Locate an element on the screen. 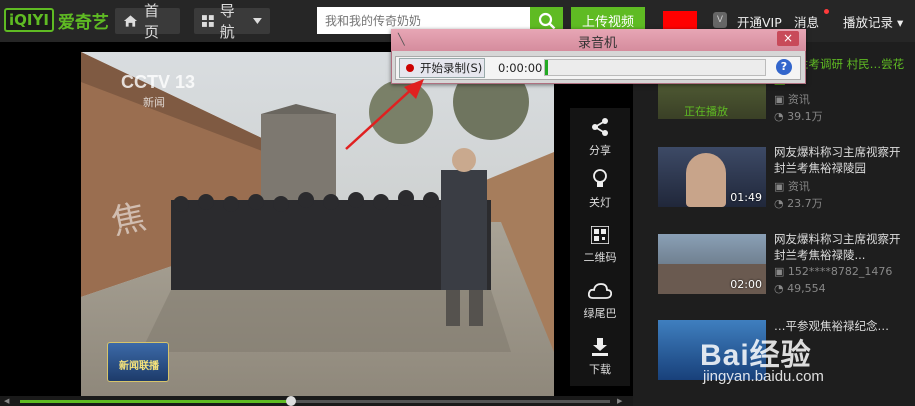  qrcode-label: 二维码 is located at coordinates (600, 257).